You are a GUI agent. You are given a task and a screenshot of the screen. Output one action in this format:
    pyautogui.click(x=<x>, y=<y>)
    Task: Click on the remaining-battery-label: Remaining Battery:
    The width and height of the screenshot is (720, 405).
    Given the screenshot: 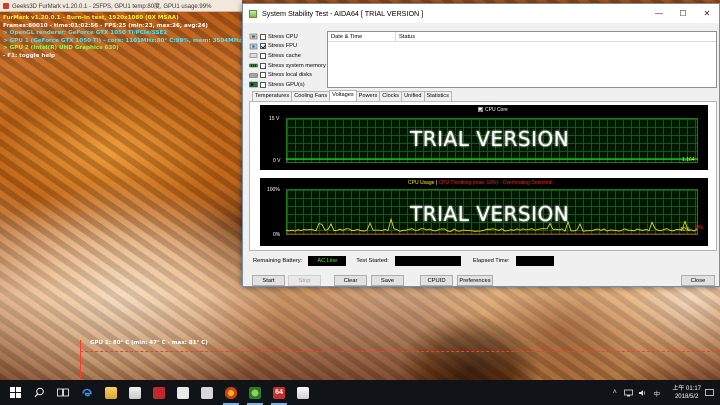 What is the action you would take?
    pyautogui.click(x=278, y=260)
    